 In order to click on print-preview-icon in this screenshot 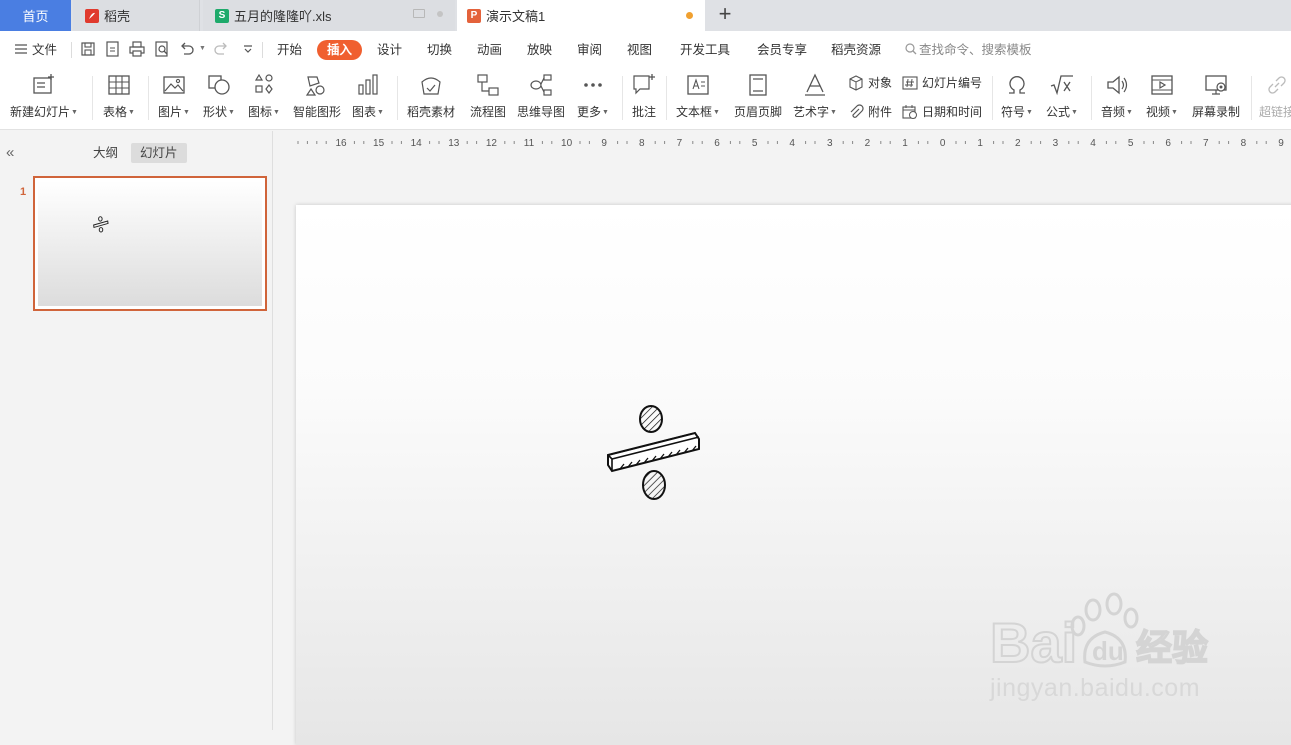, I will do `click(162, 49)`.